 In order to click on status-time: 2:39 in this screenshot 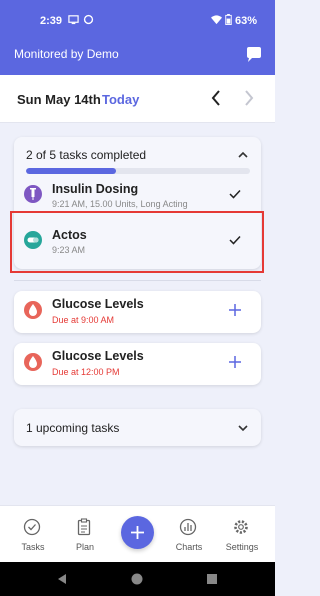, I will do `click(51, 21)`.